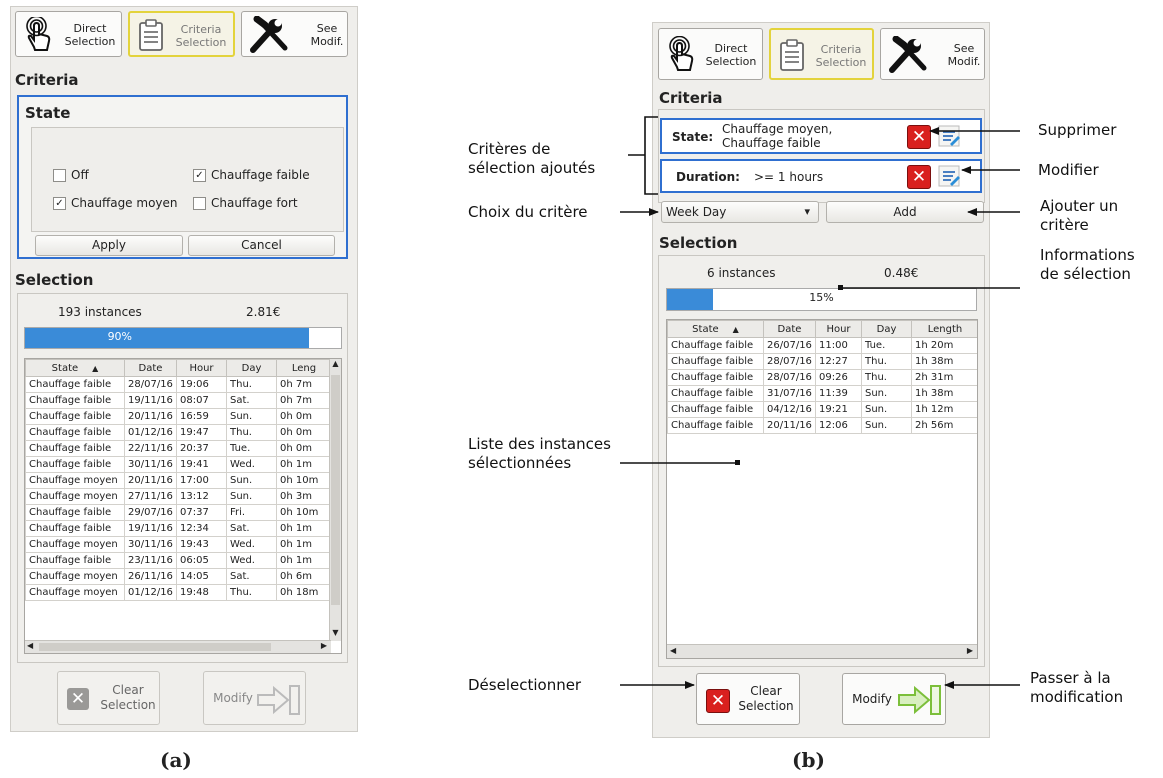 The width and height of the screenshot is (1163, 778). I want to click on anno-criteres-1: Critères de, so click(509, 149).